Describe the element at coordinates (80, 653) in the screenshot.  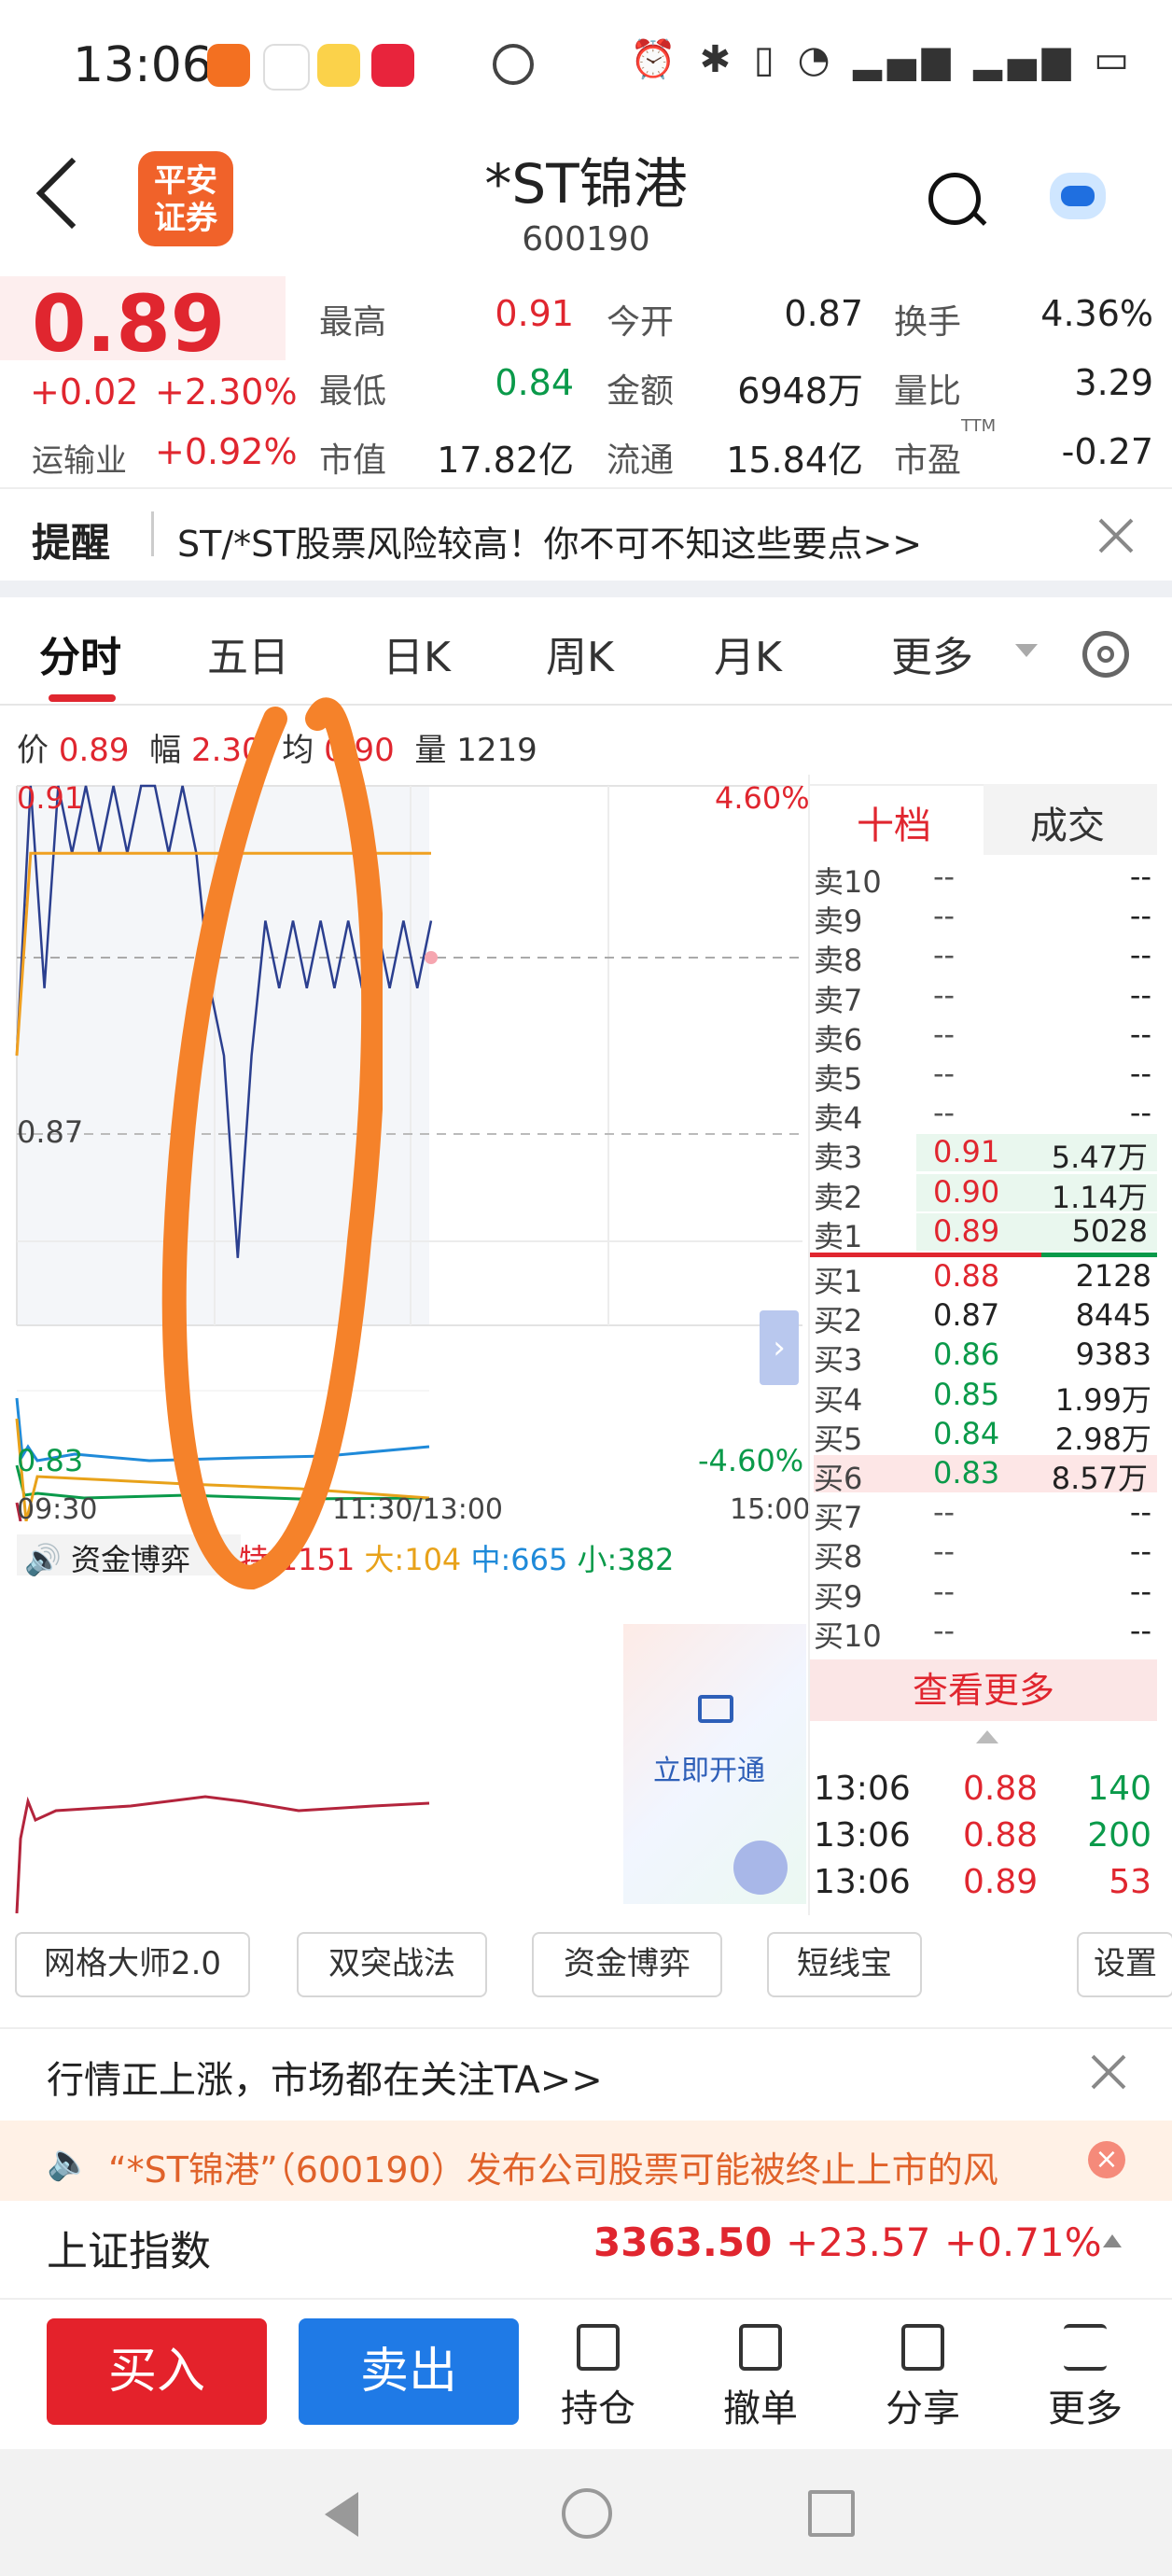
I see `tab-intraday: 分时` at that location.